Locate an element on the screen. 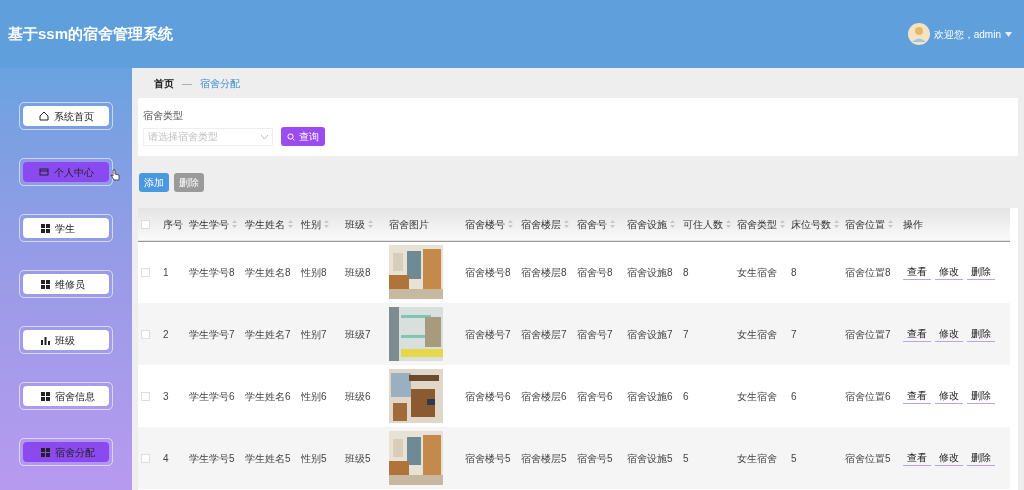 The width and height of the screenshot is (1024, 490). table-cell: 4 is located at coordinates (166, 458).